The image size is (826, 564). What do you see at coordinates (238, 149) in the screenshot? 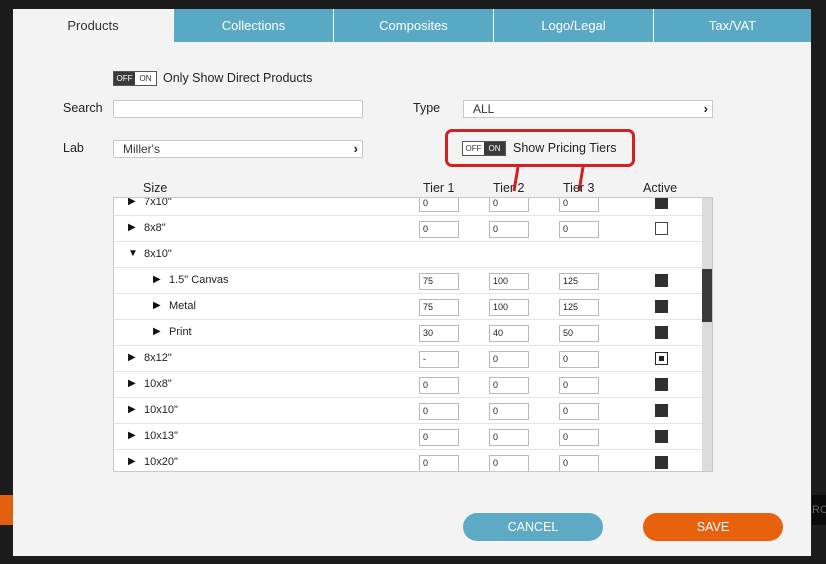
I see `lab-select: Miller's ›` at bounding box center [238, 149].